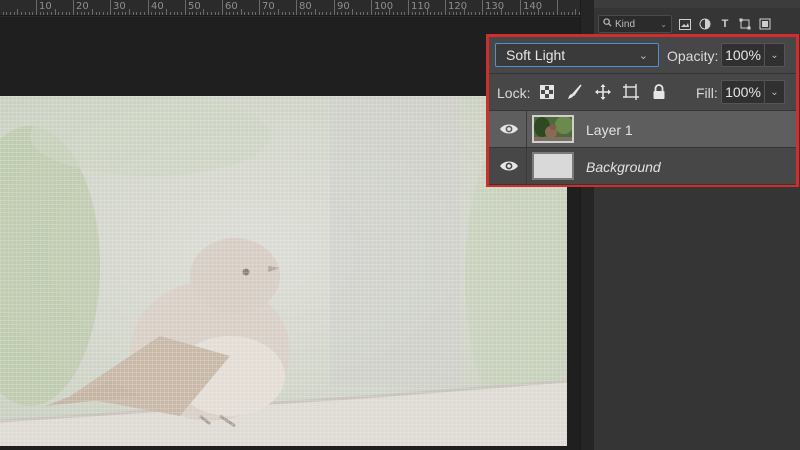  I want to click on lock-transparent-pixels-icon, so click(547, 92).